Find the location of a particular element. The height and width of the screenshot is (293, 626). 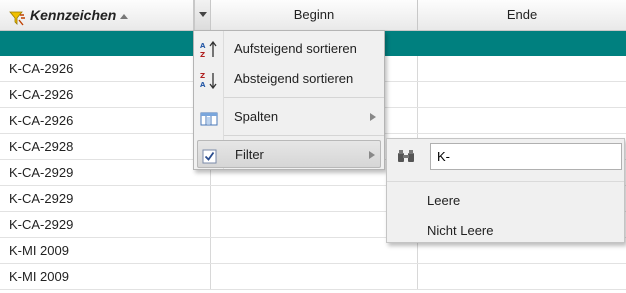

submenu-separator is located at coordinates (505, 181).